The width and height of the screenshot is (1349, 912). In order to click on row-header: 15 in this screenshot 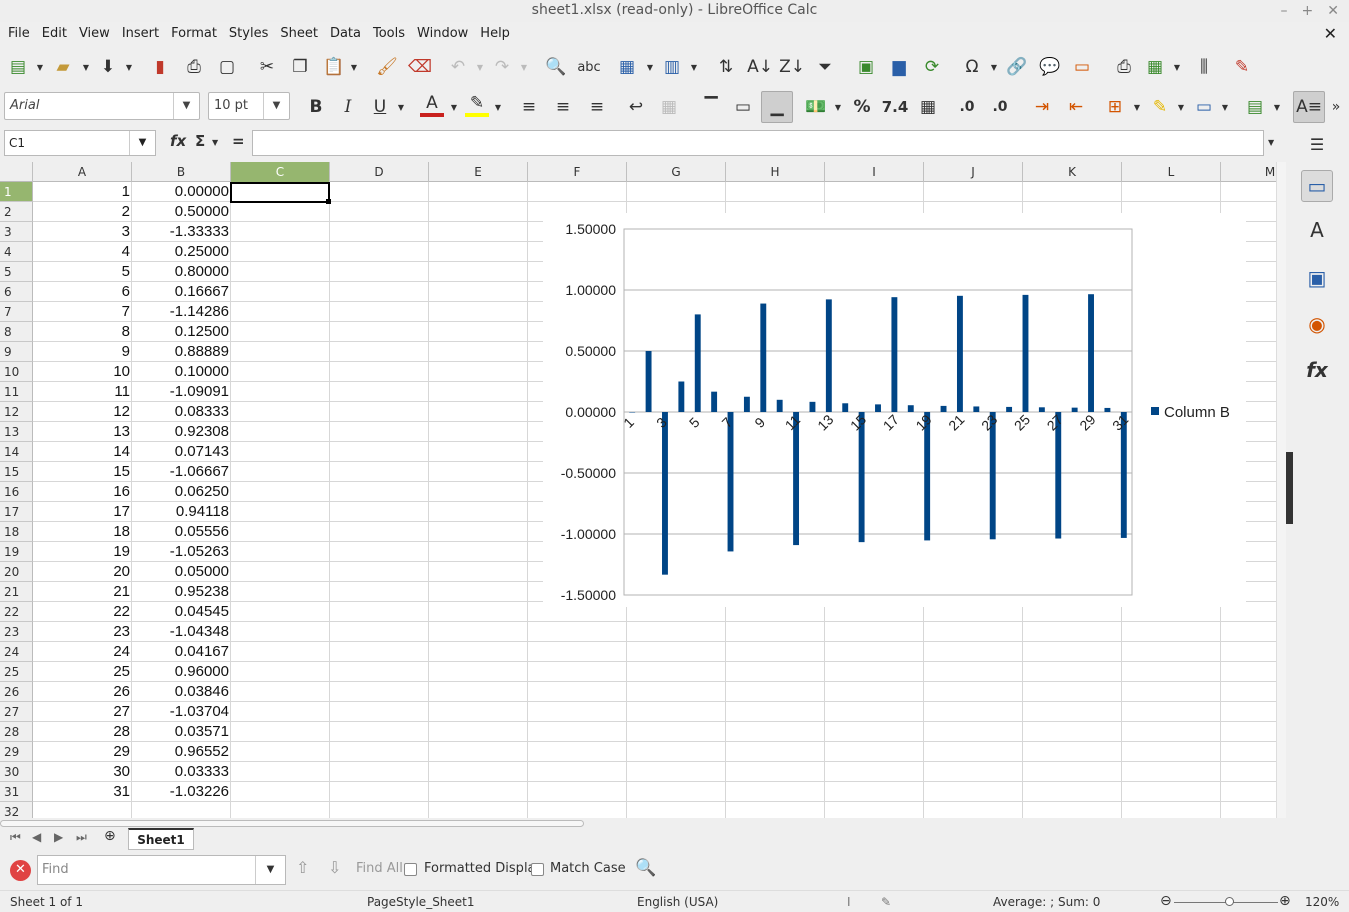, I will do `click(16, 472)`.